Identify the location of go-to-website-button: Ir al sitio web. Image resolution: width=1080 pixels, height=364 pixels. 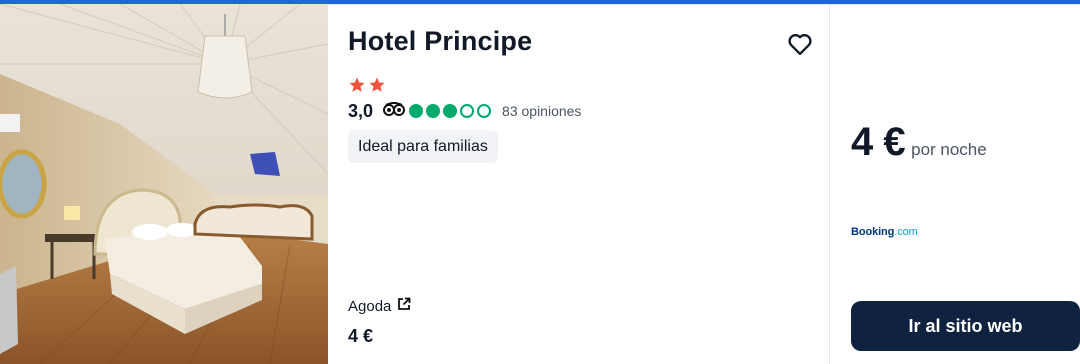
(965, 326).